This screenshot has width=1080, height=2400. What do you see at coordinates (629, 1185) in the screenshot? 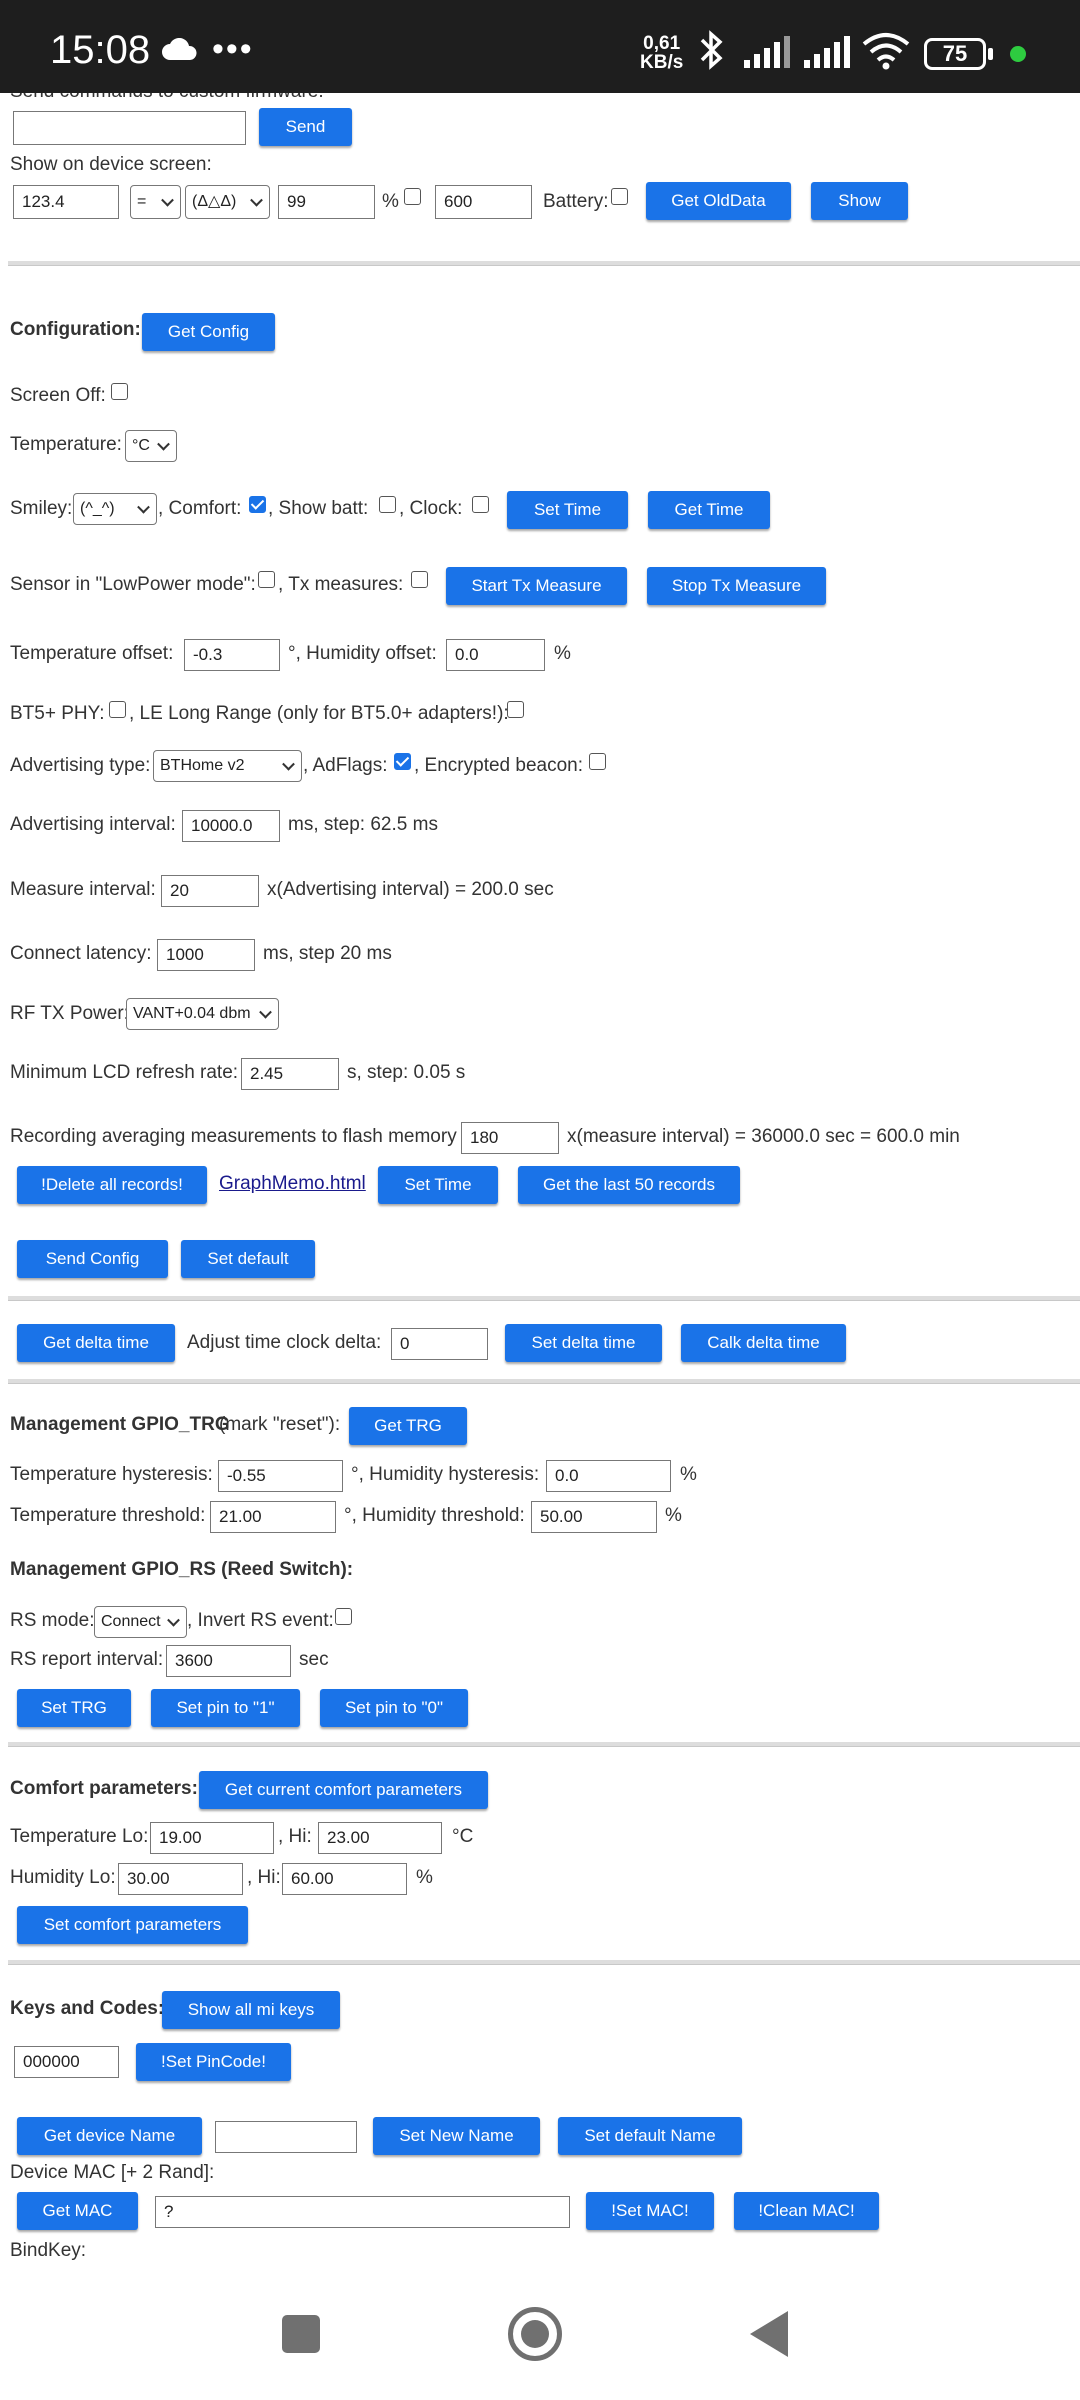
I see `get-last-records-button: Get the last 50 records` at bounding box center [629, 1185].